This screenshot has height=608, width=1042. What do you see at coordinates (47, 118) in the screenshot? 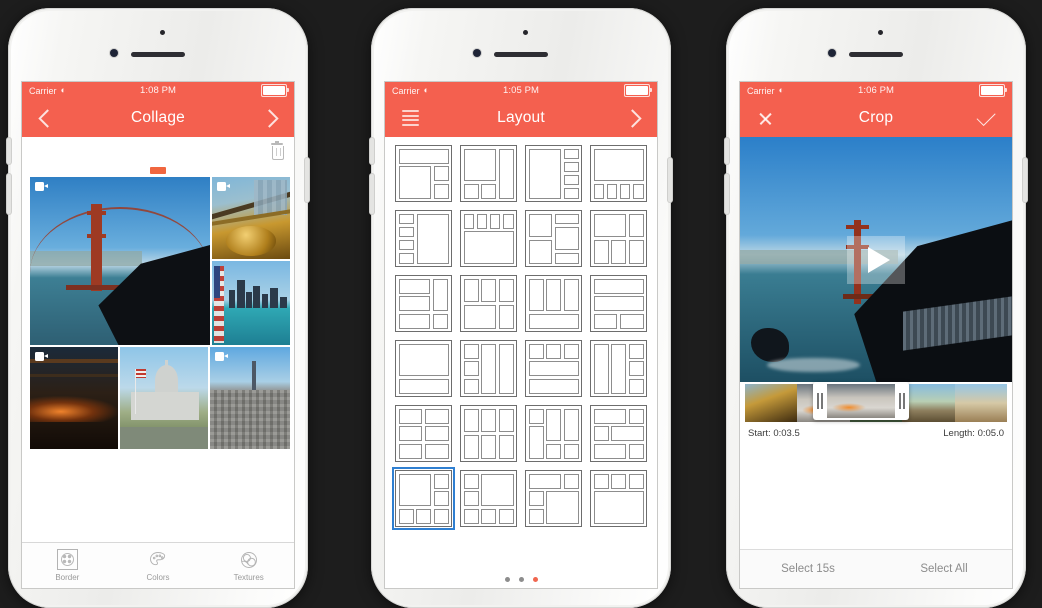
I see `back-button` at bounding box center [47, 118].